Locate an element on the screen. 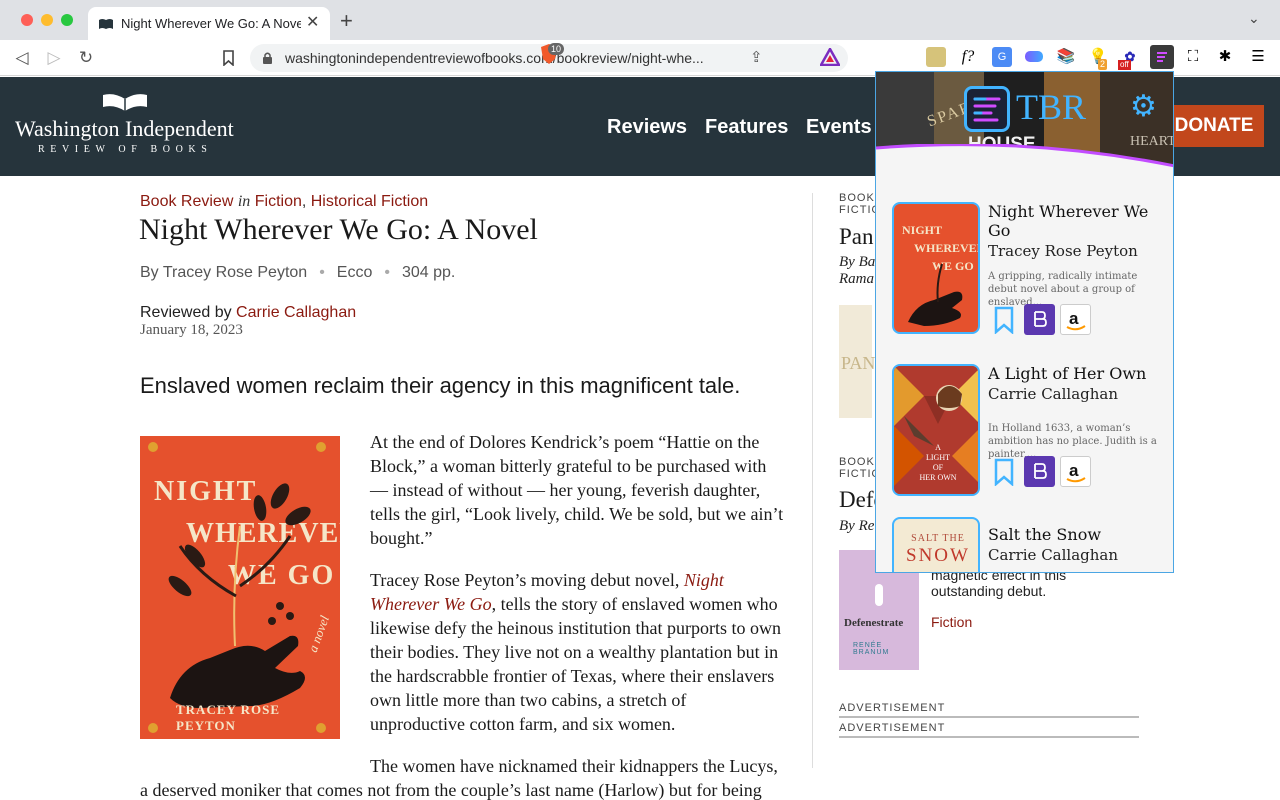  tbr-book-title: Night Wherever We Go is located at coordinates (1078, 221).